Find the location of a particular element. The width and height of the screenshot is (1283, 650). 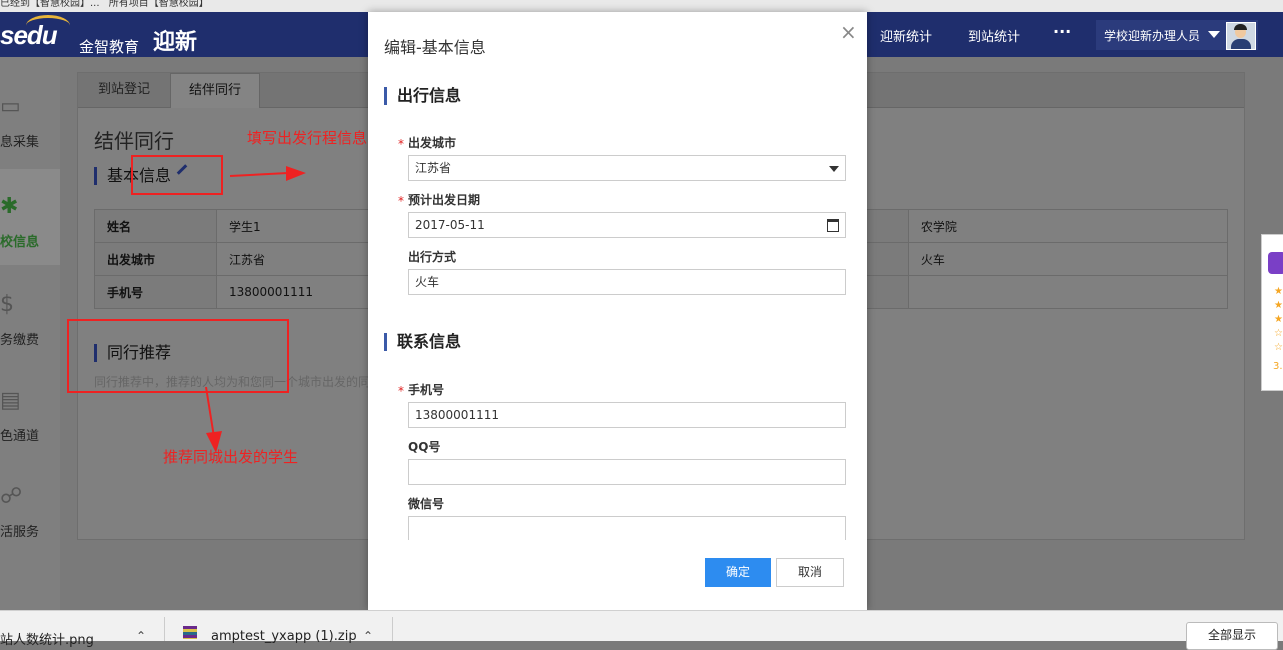

cart-icon: ☍ is located at coordinates (11, 496).